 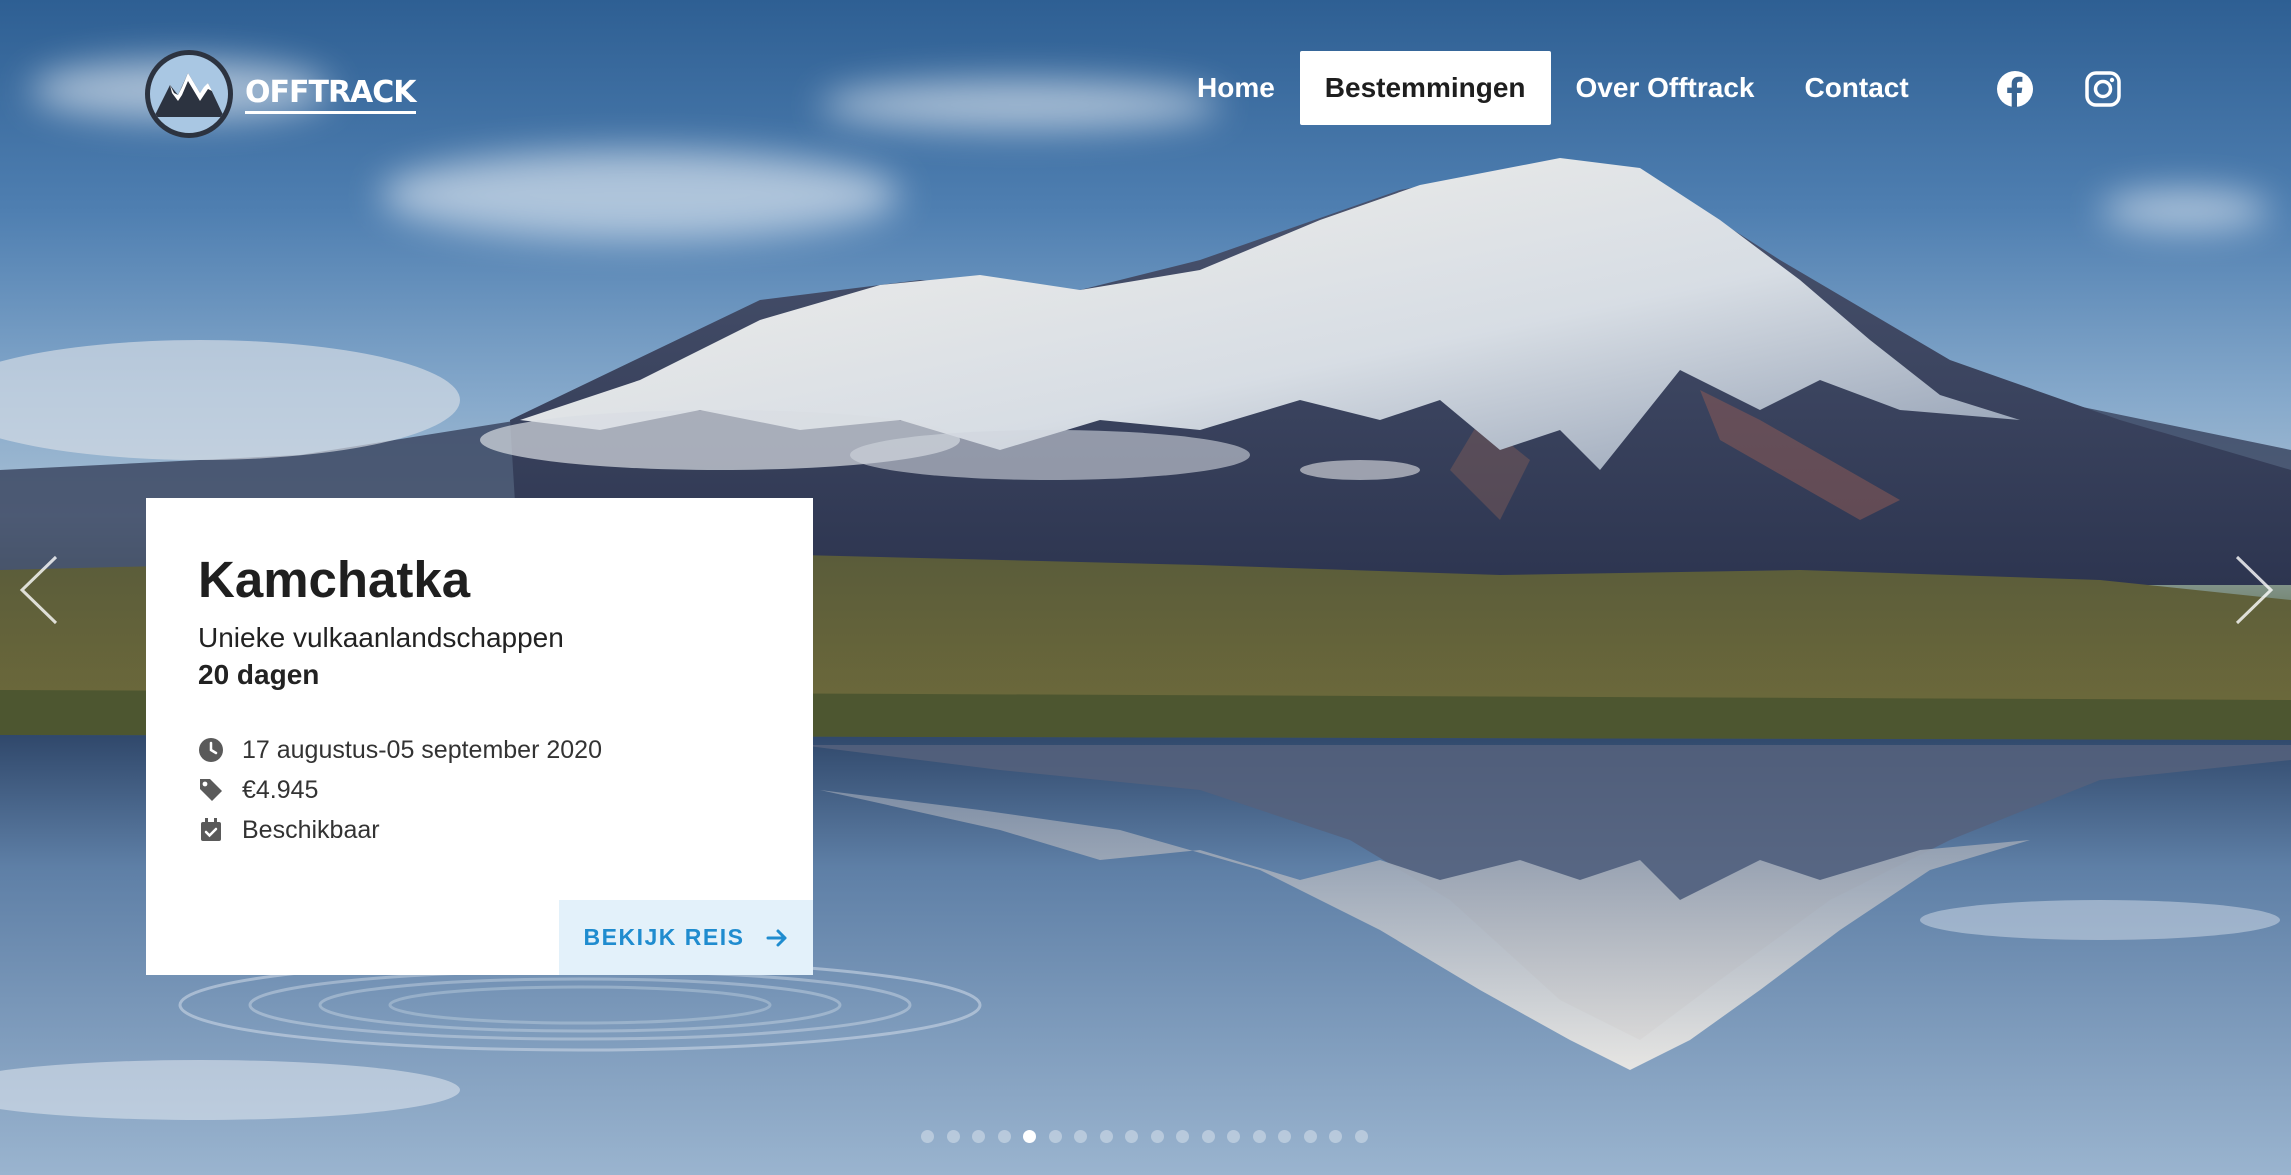 What do you see at coordinates (259, 674) in the screenshot?
I see `trip-duration: 20 dagen` at bounding box center [259, 674].